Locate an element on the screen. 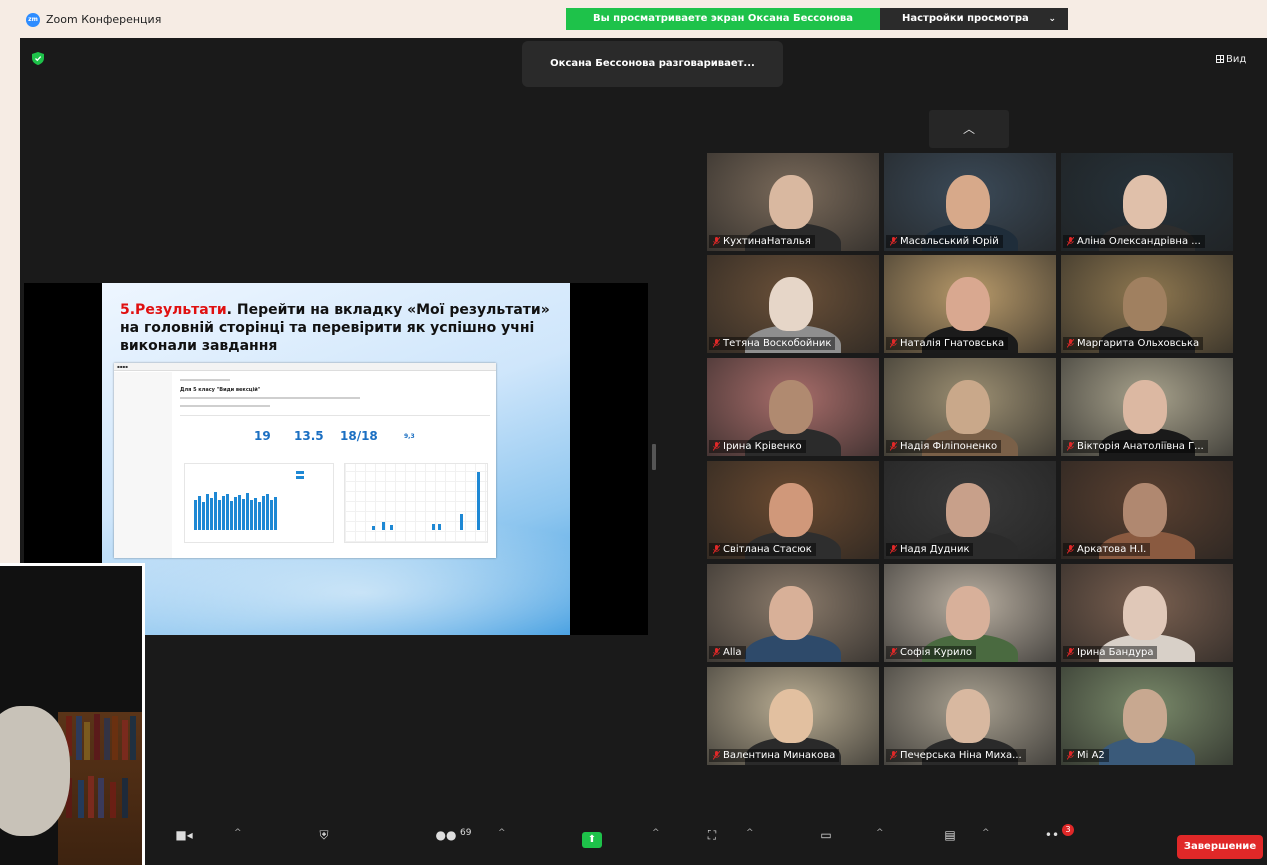 The height and width of the screenshot is (865, 1267). participant-name: Ірина Бандура is located at coordinates (1110, 652).